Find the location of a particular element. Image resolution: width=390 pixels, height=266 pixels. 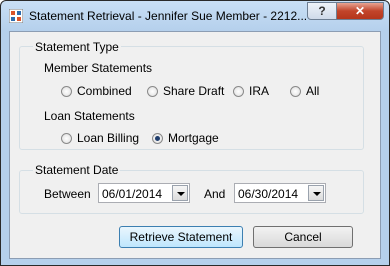

radio-all-indicator is located at coordinates (295, 91).